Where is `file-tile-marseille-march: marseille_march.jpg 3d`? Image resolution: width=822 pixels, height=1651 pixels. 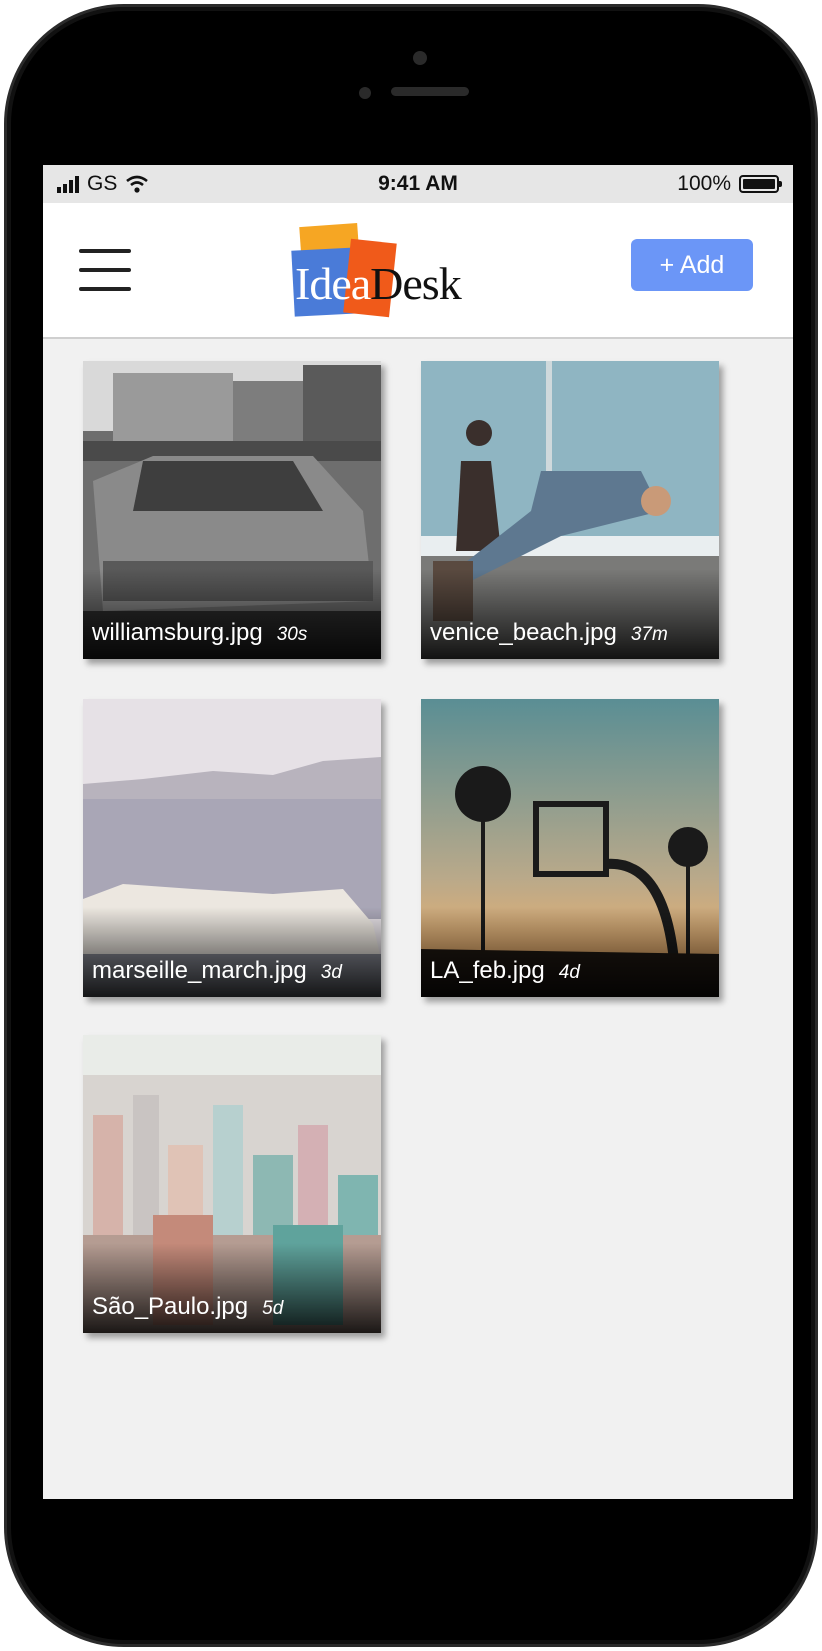 file-tile-marseille-march: marseille_march.jpg 3d is located at coordinates (232, 848).